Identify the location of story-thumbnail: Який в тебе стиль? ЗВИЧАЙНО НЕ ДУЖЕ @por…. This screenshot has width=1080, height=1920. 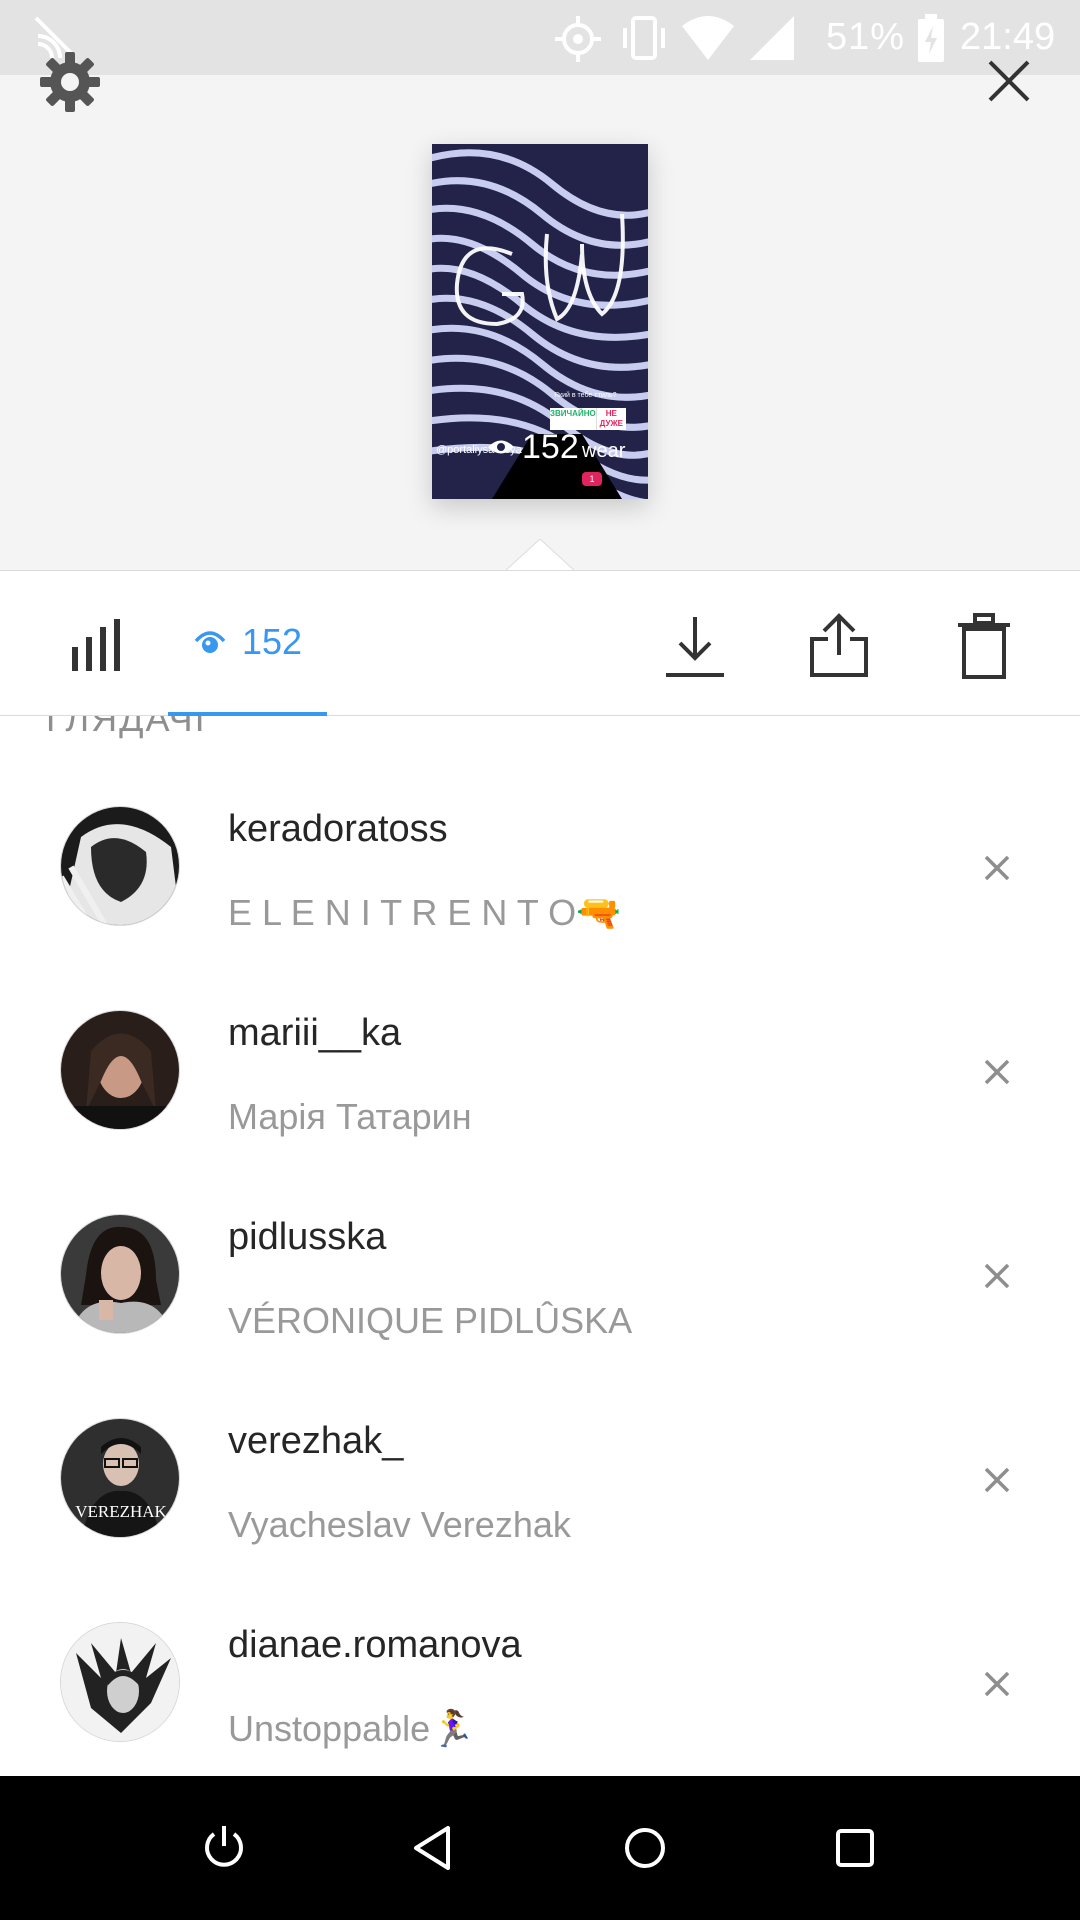
(540, 321).